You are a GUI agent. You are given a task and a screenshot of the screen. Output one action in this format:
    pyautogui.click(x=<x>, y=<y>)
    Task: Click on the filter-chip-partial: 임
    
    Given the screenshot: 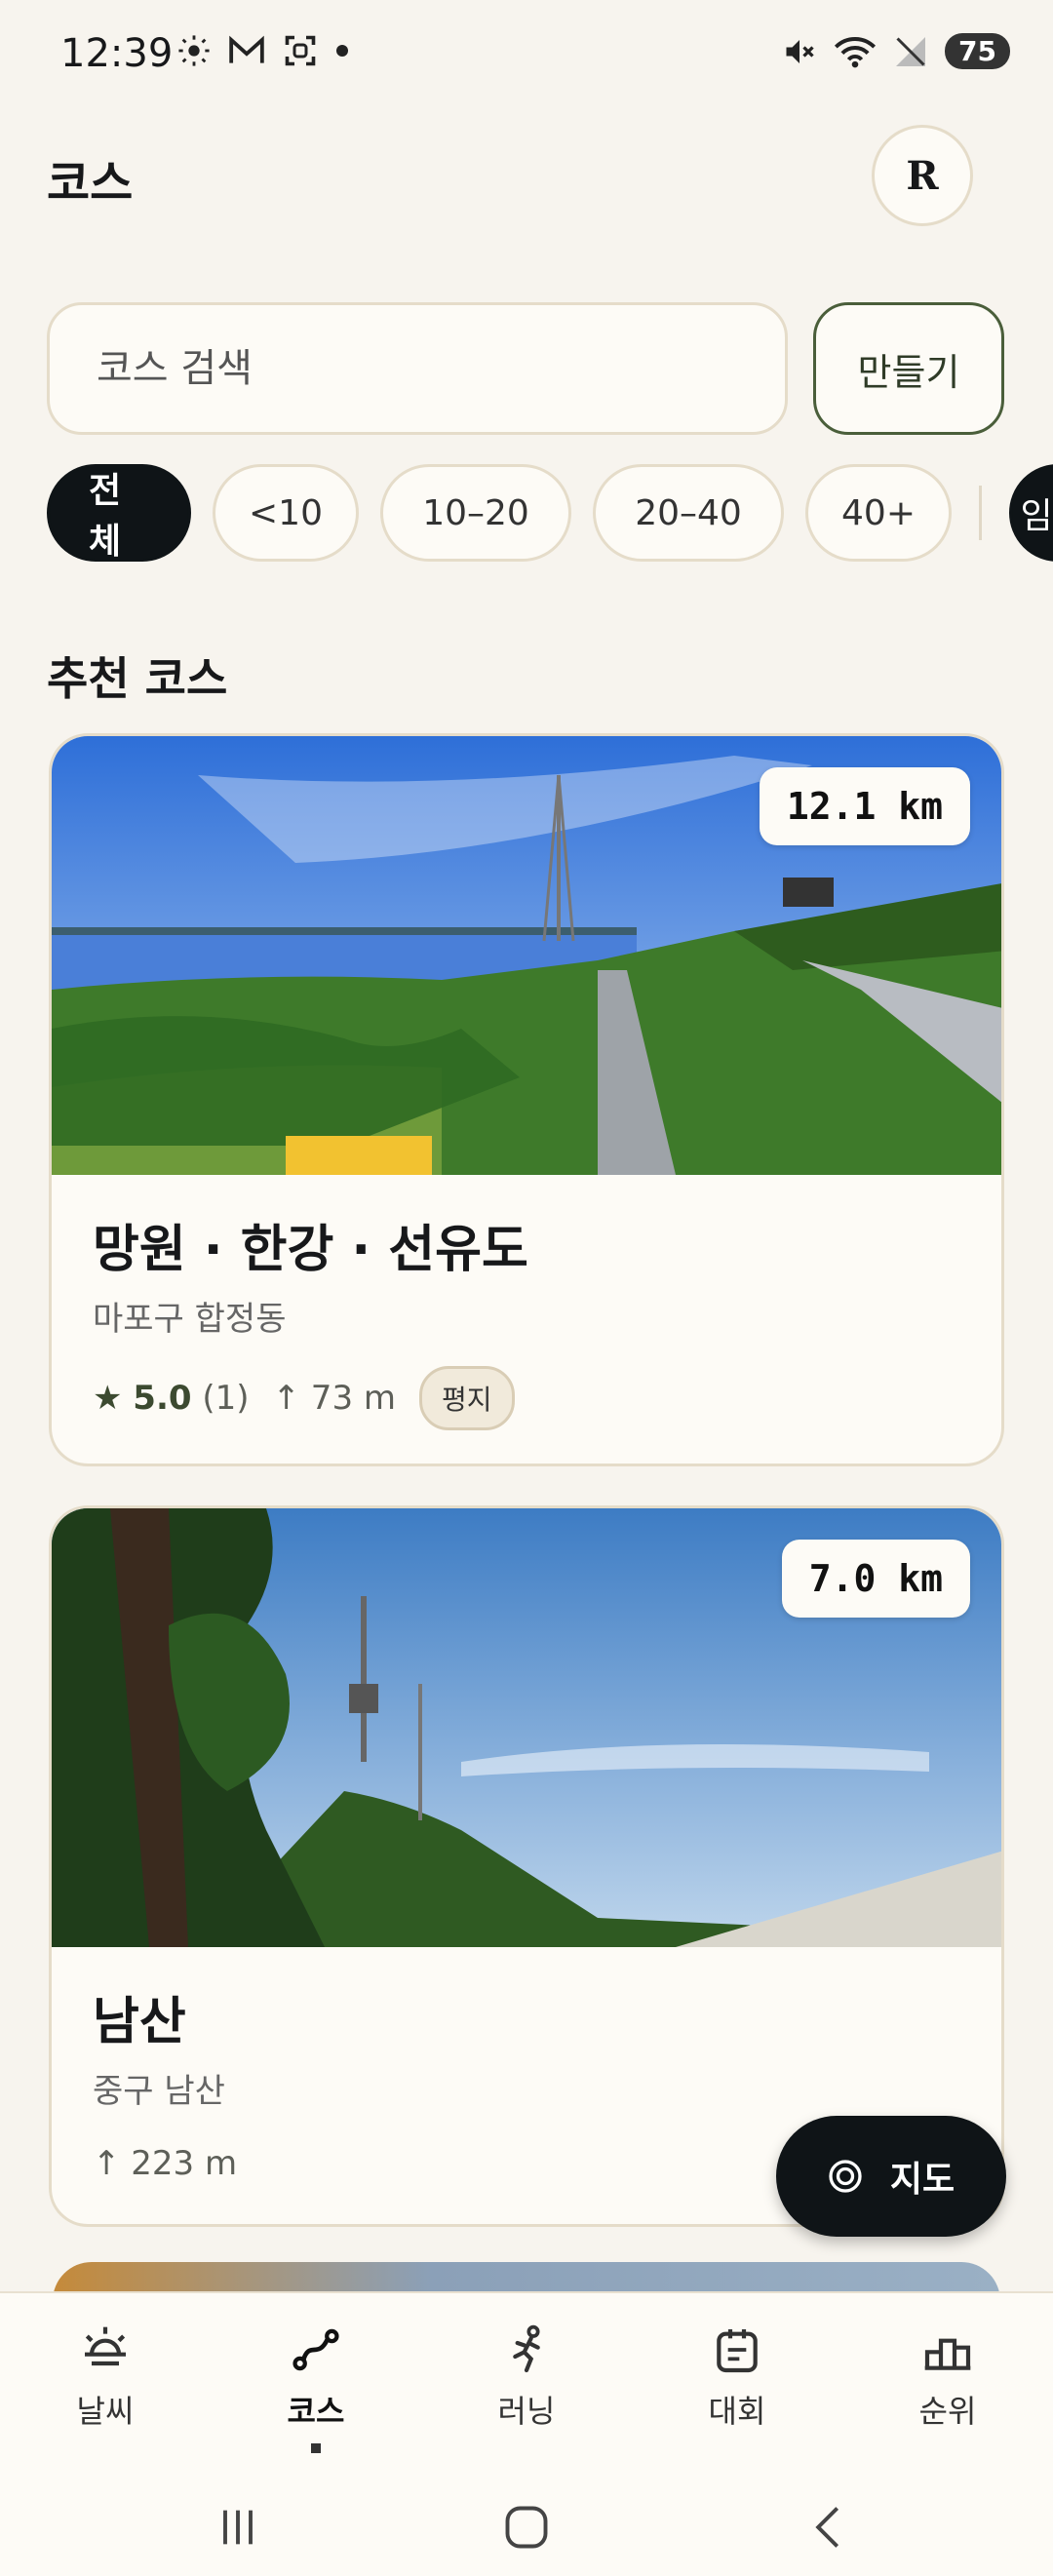 What is the action you would take?
    pyautogui.click(x=1031, y=513)
    